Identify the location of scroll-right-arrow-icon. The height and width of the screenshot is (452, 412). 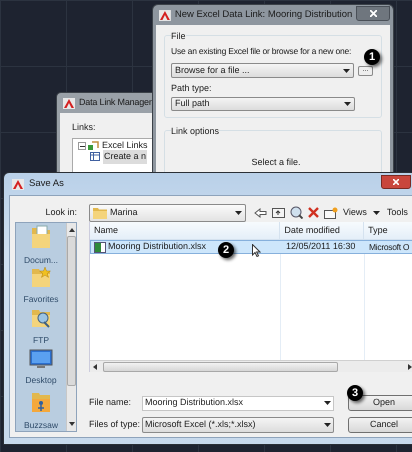
(410, 367).